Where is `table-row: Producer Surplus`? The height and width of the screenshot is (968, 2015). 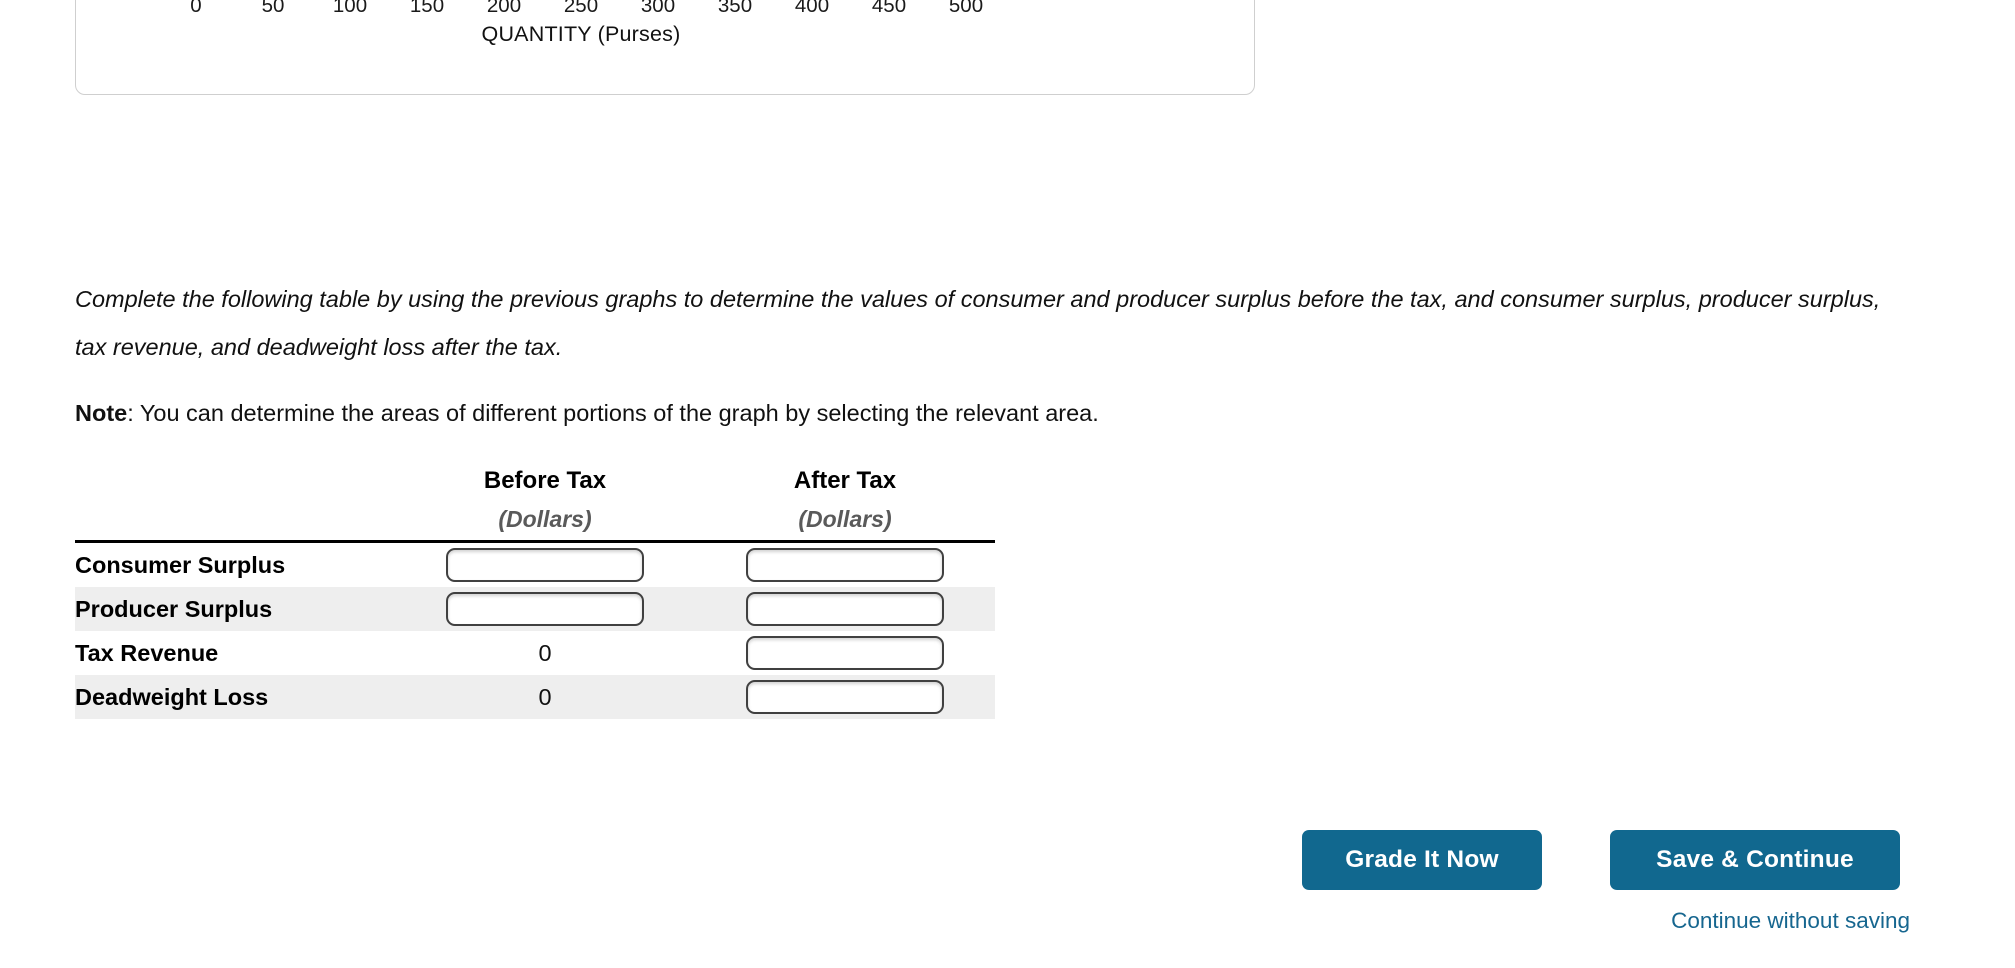 table-row: Producer Surplus is located at coordinates (535, 609).